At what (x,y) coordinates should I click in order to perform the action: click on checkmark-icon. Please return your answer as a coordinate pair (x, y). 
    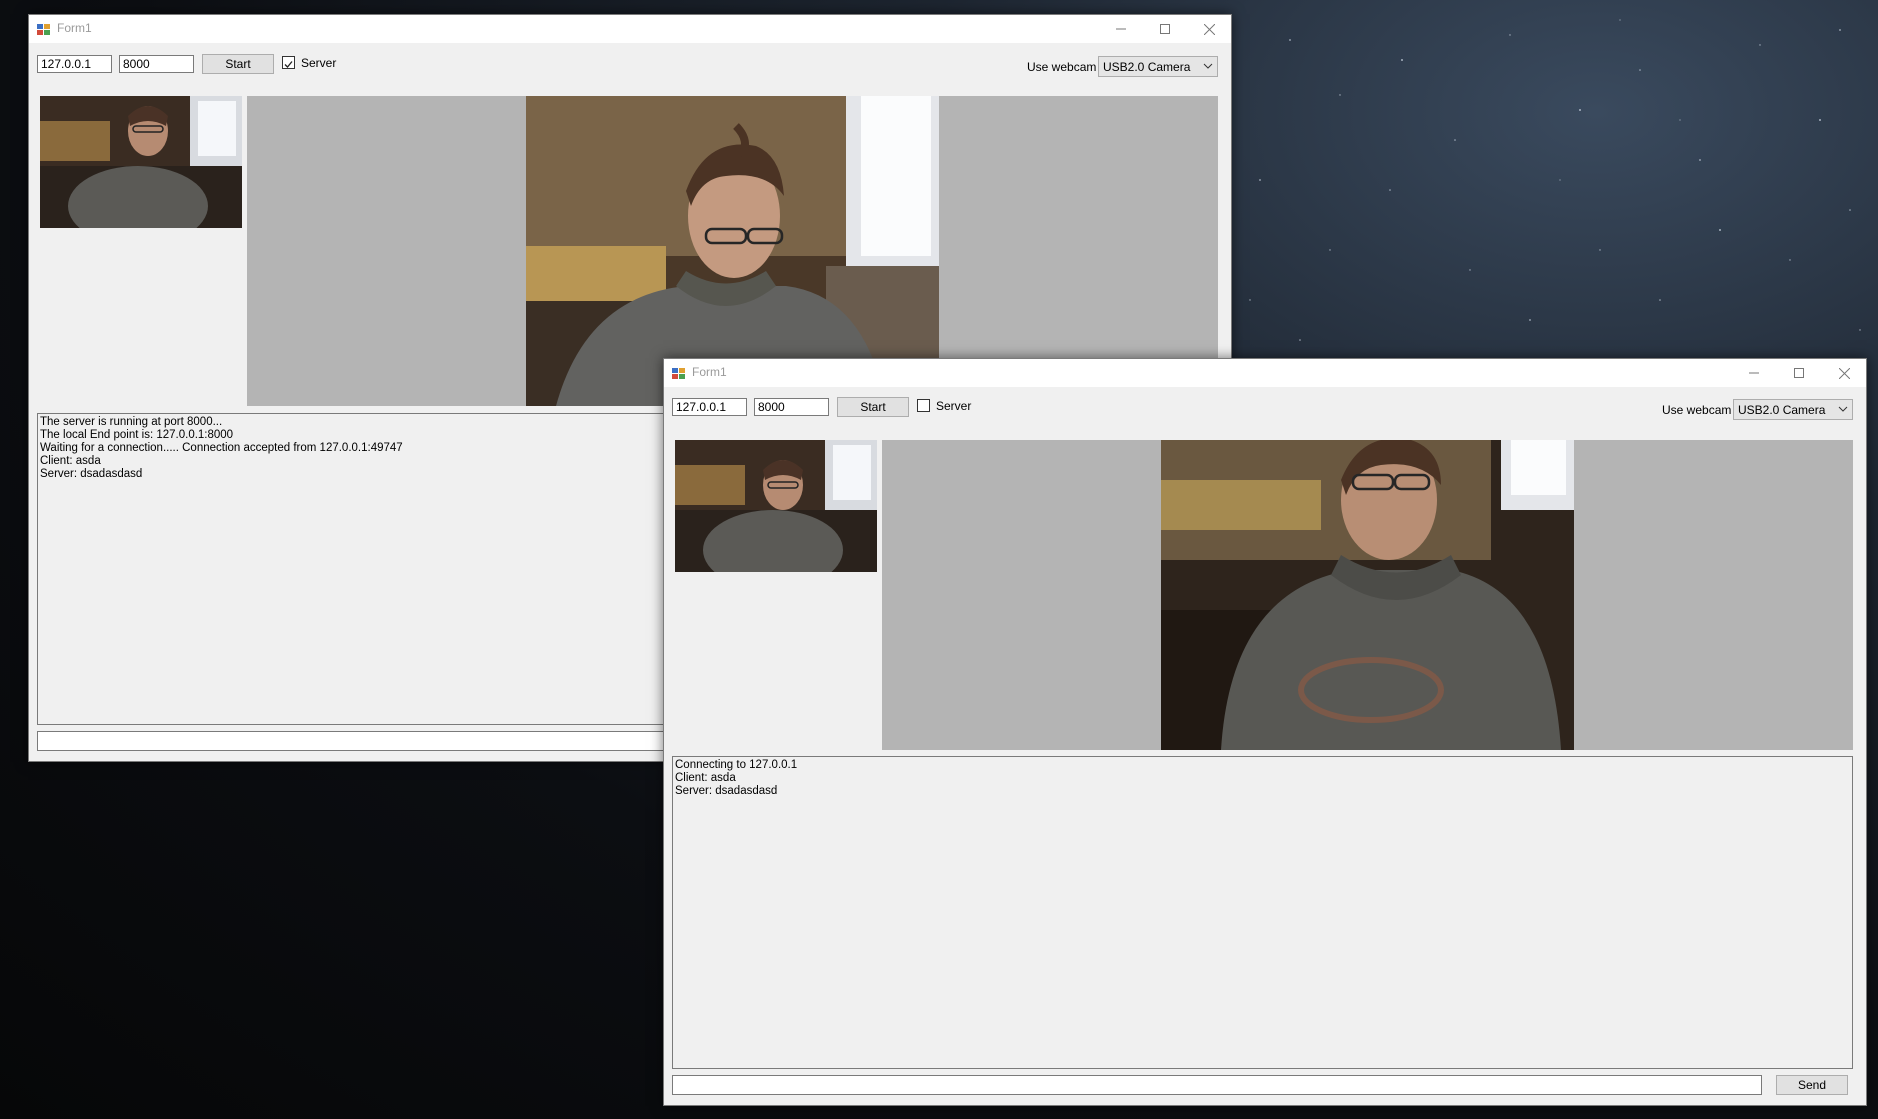
    Looking at the image, I should click on (288, 64).